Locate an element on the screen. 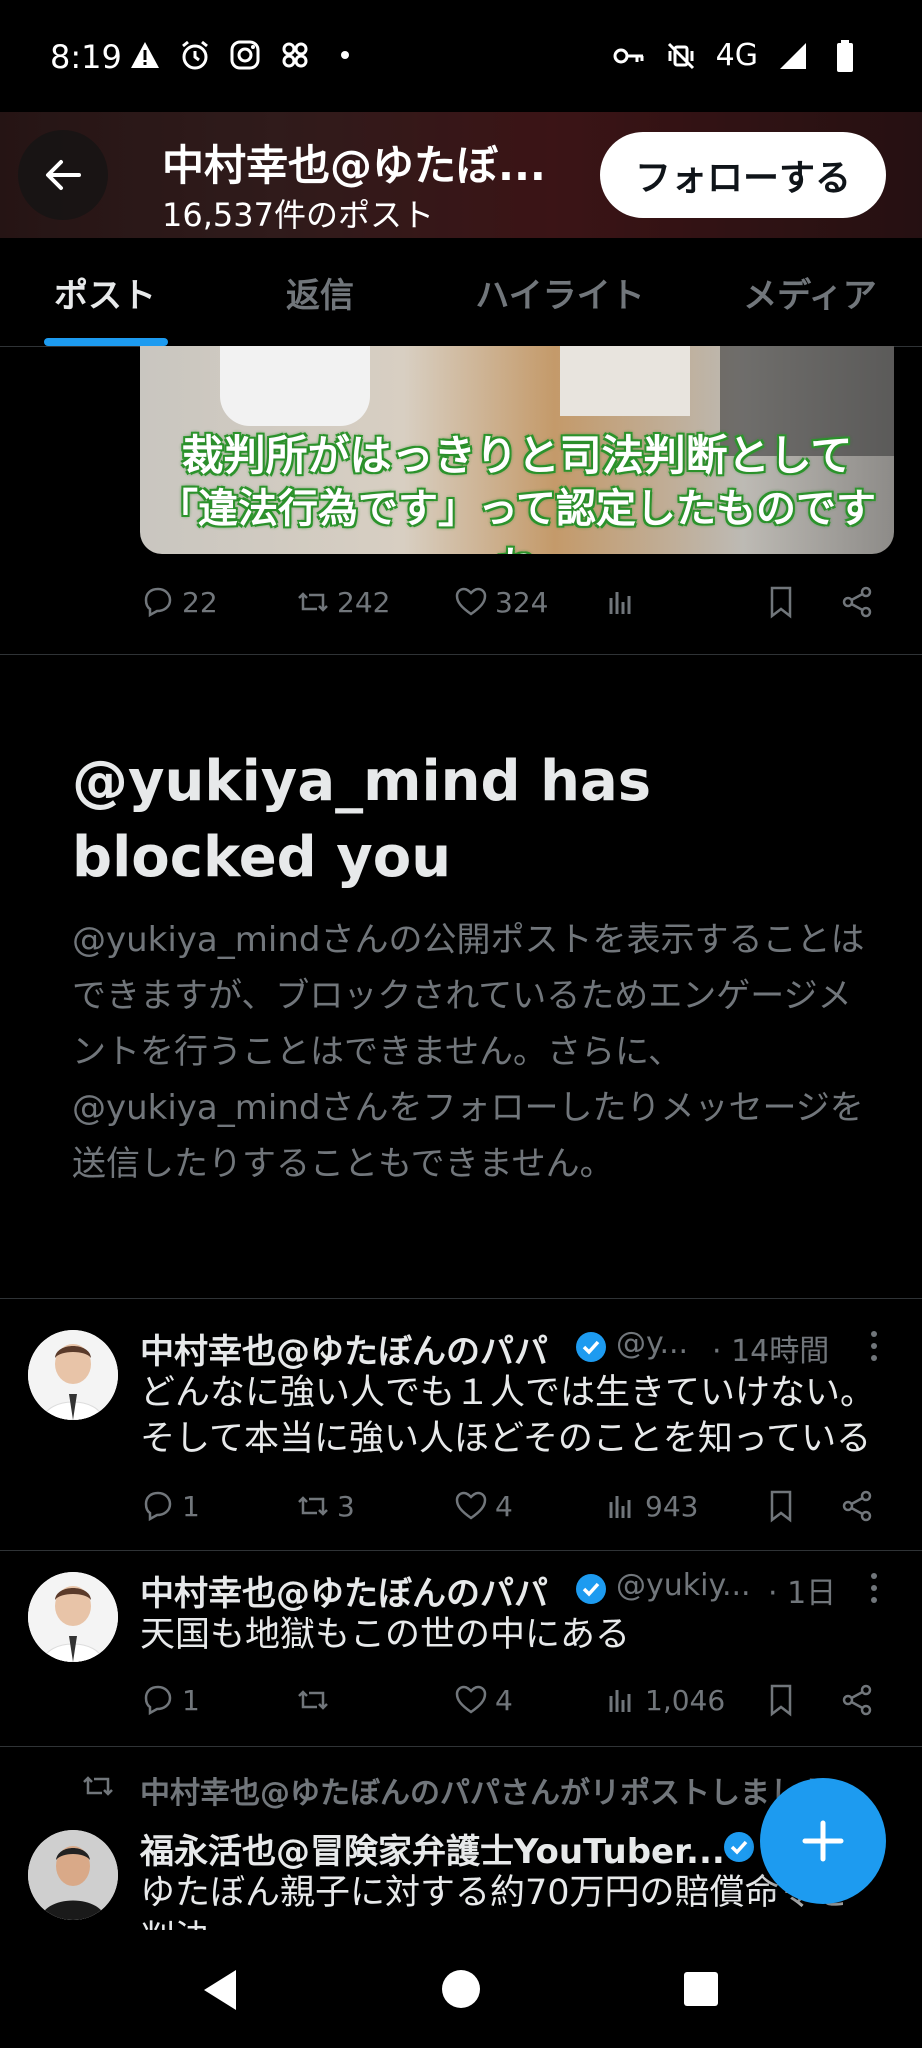 The width and height of the screenshot is (922, 2048). tweet-text-line1: 天国も地獄もこの世の中にある is located at coordinates (385, 1635).